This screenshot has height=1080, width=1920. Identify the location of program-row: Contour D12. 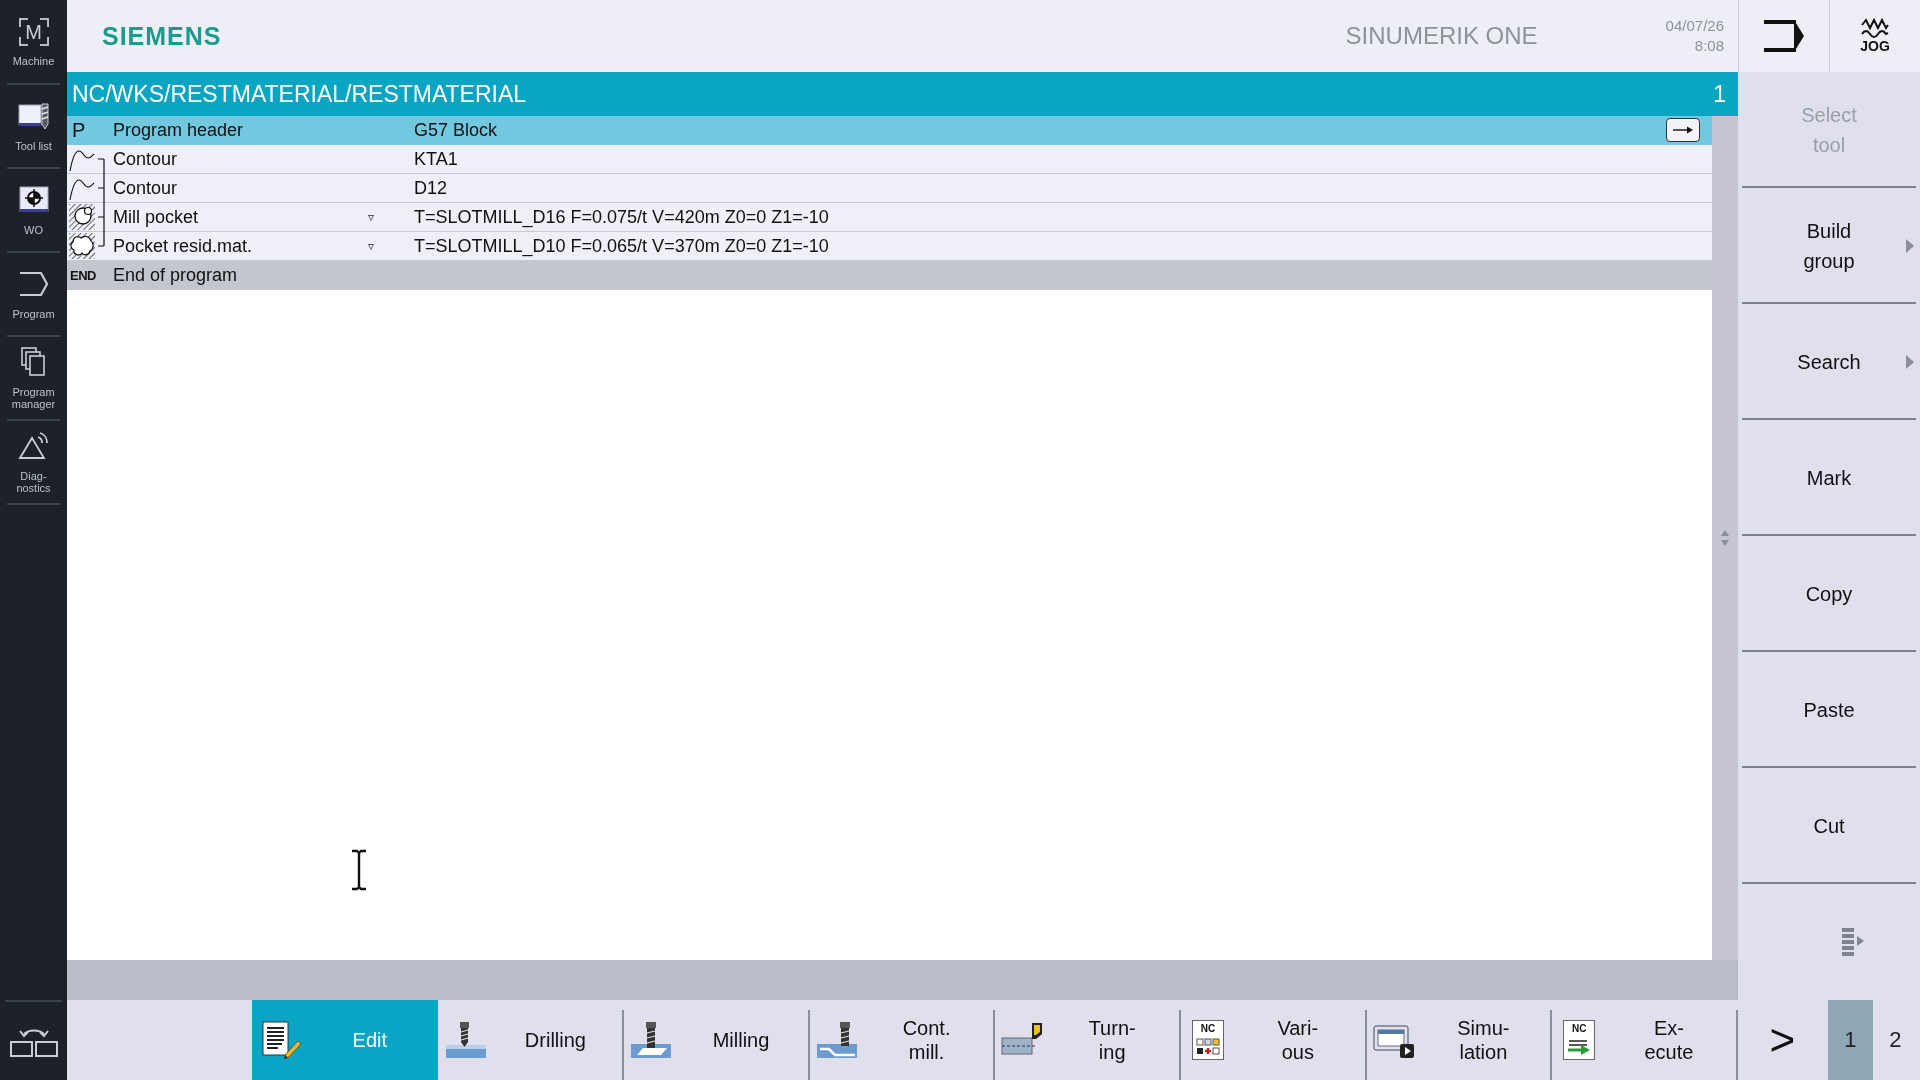
(889, 188).